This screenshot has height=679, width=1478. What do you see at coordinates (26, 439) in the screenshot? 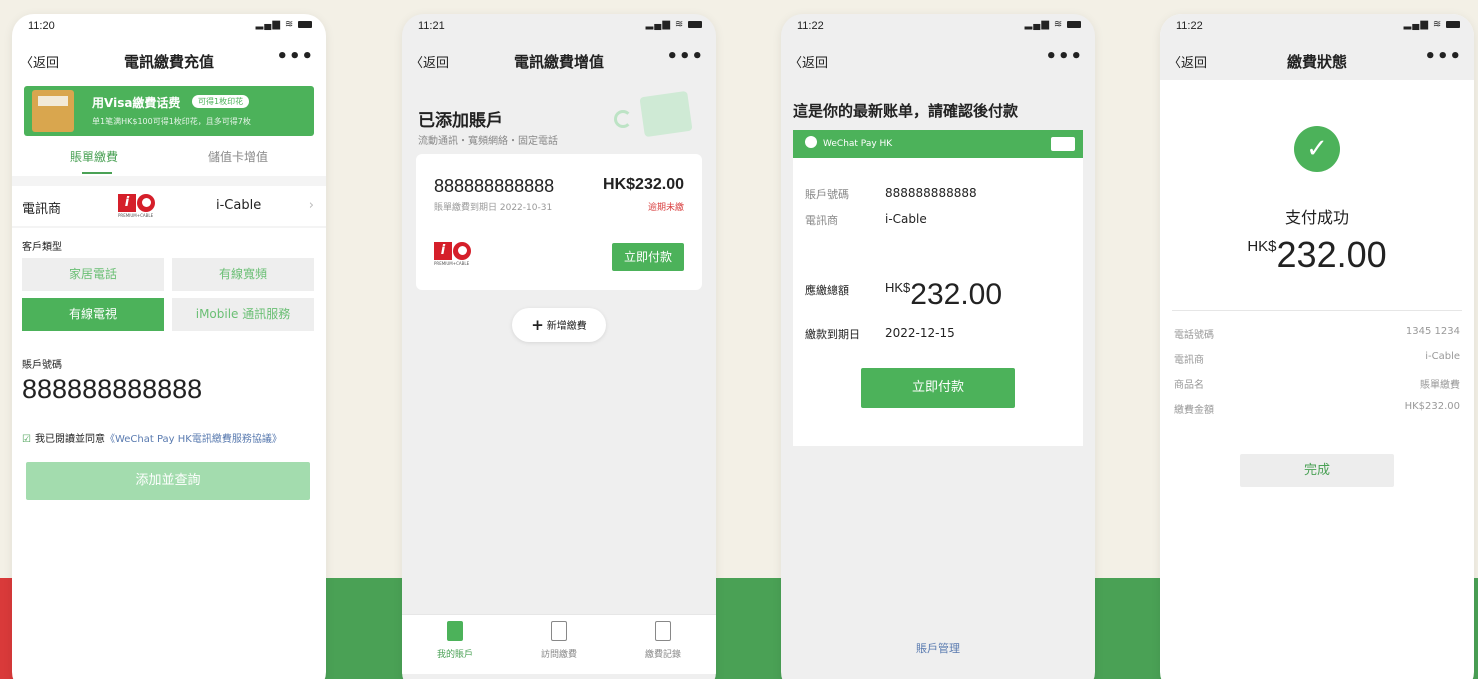
I see `checkbox-icon: ☑` at bounding box center [26, 439].